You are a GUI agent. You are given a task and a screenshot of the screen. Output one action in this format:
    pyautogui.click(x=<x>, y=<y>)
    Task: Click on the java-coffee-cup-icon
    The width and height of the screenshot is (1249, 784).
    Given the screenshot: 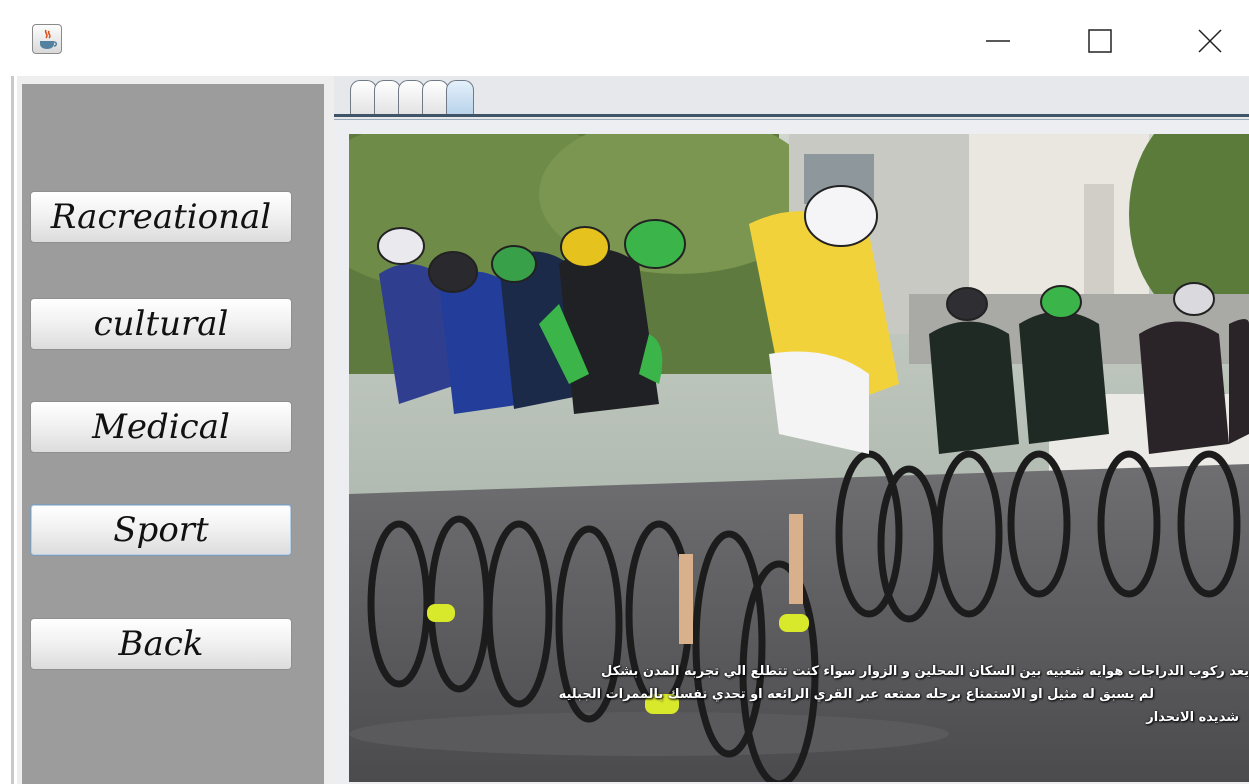 What is the action you would take?
    pyautogui.click(x=47, y=39)
    